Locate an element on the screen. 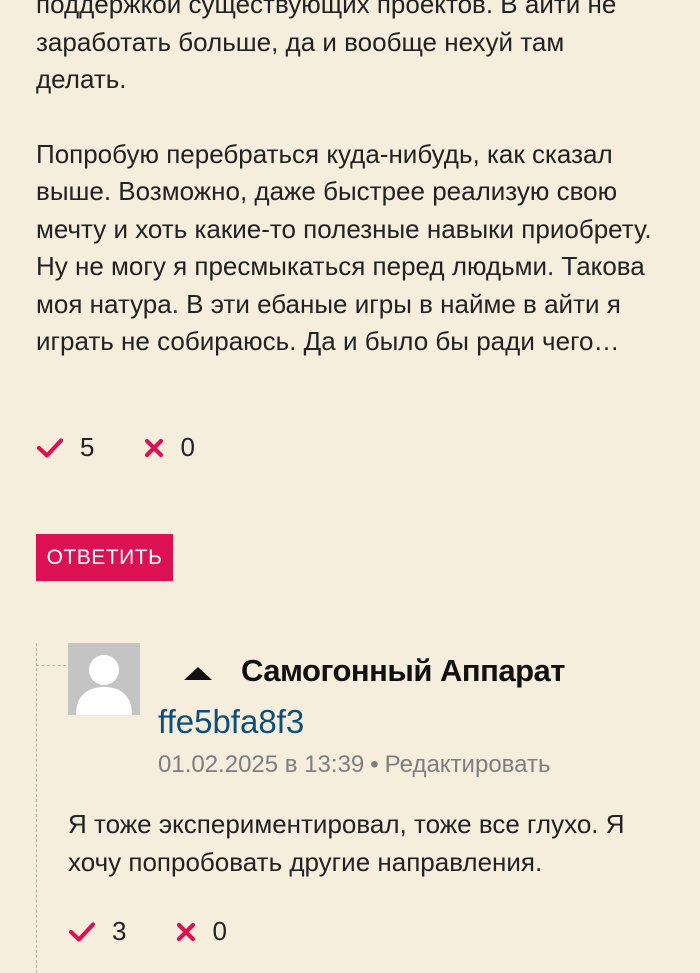 The width and height of the screenshot is (700, 973). avatar is located at coordinates (104, 679).